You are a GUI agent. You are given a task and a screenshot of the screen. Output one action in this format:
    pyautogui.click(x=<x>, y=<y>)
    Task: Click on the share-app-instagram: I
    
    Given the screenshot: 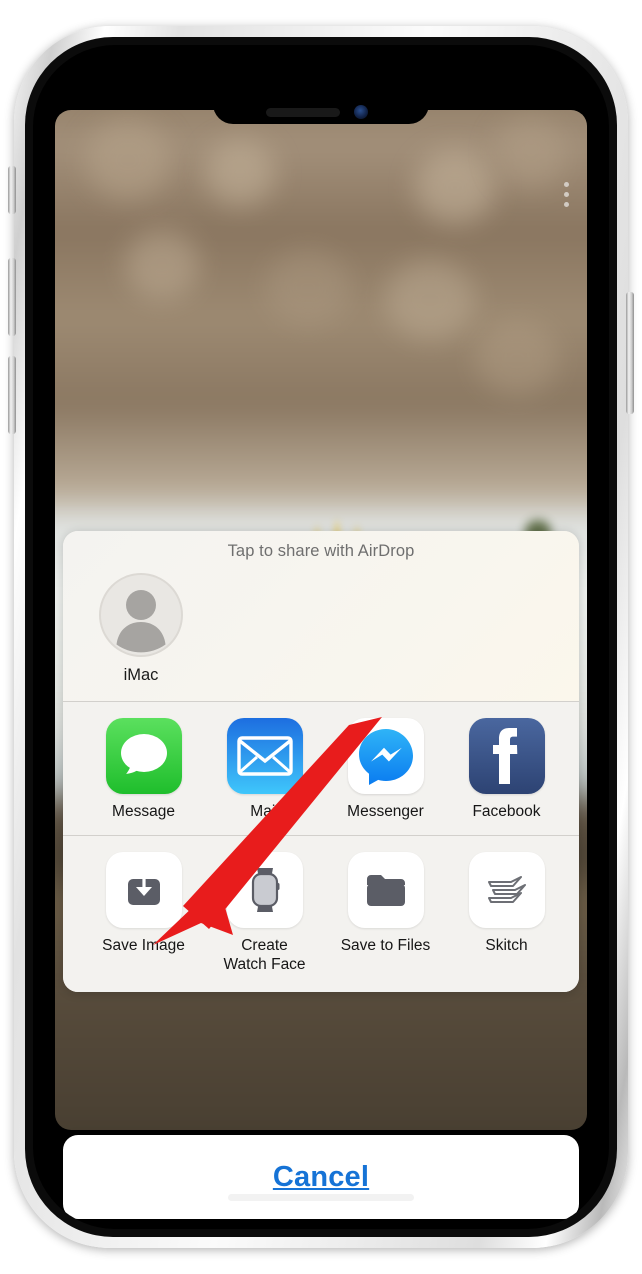 What is the action you would take?
    pyautogui.click(x=573, y=769)
    